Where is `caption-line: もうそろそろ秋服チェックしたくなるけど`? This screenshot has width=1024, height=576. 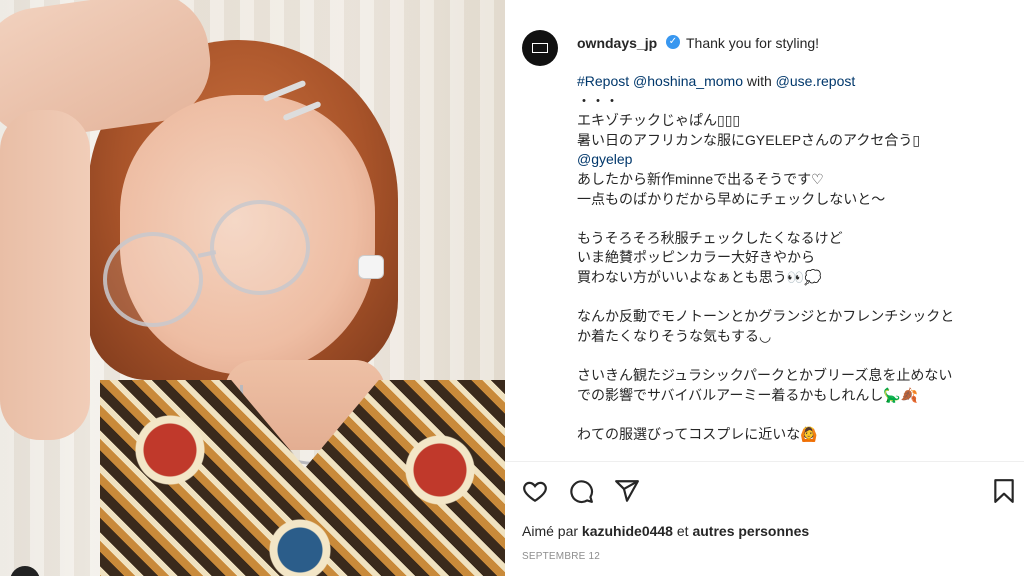
caption-line: もうそろそろ秋服チェックしたくなるけど is located at coordinates (710, 237).